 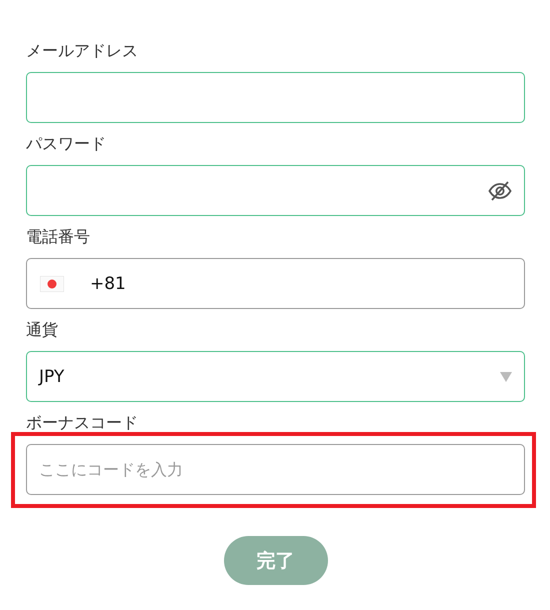 I want to click on password-field, so click(x=275, y=190).